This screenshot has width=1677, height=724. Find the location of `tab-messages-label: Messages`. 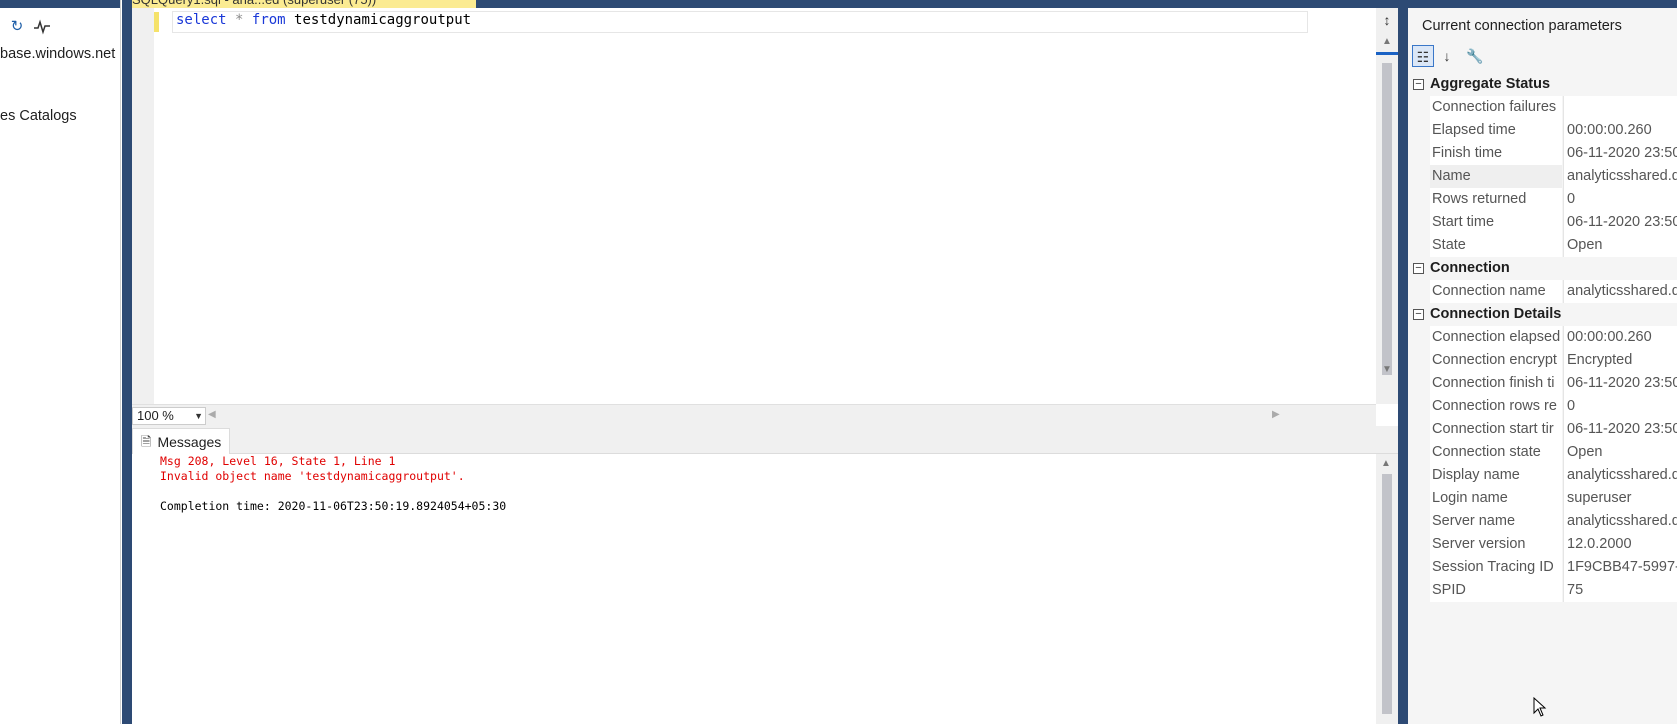

tab-messages-label: Messages is located at coordinates (189, 441).